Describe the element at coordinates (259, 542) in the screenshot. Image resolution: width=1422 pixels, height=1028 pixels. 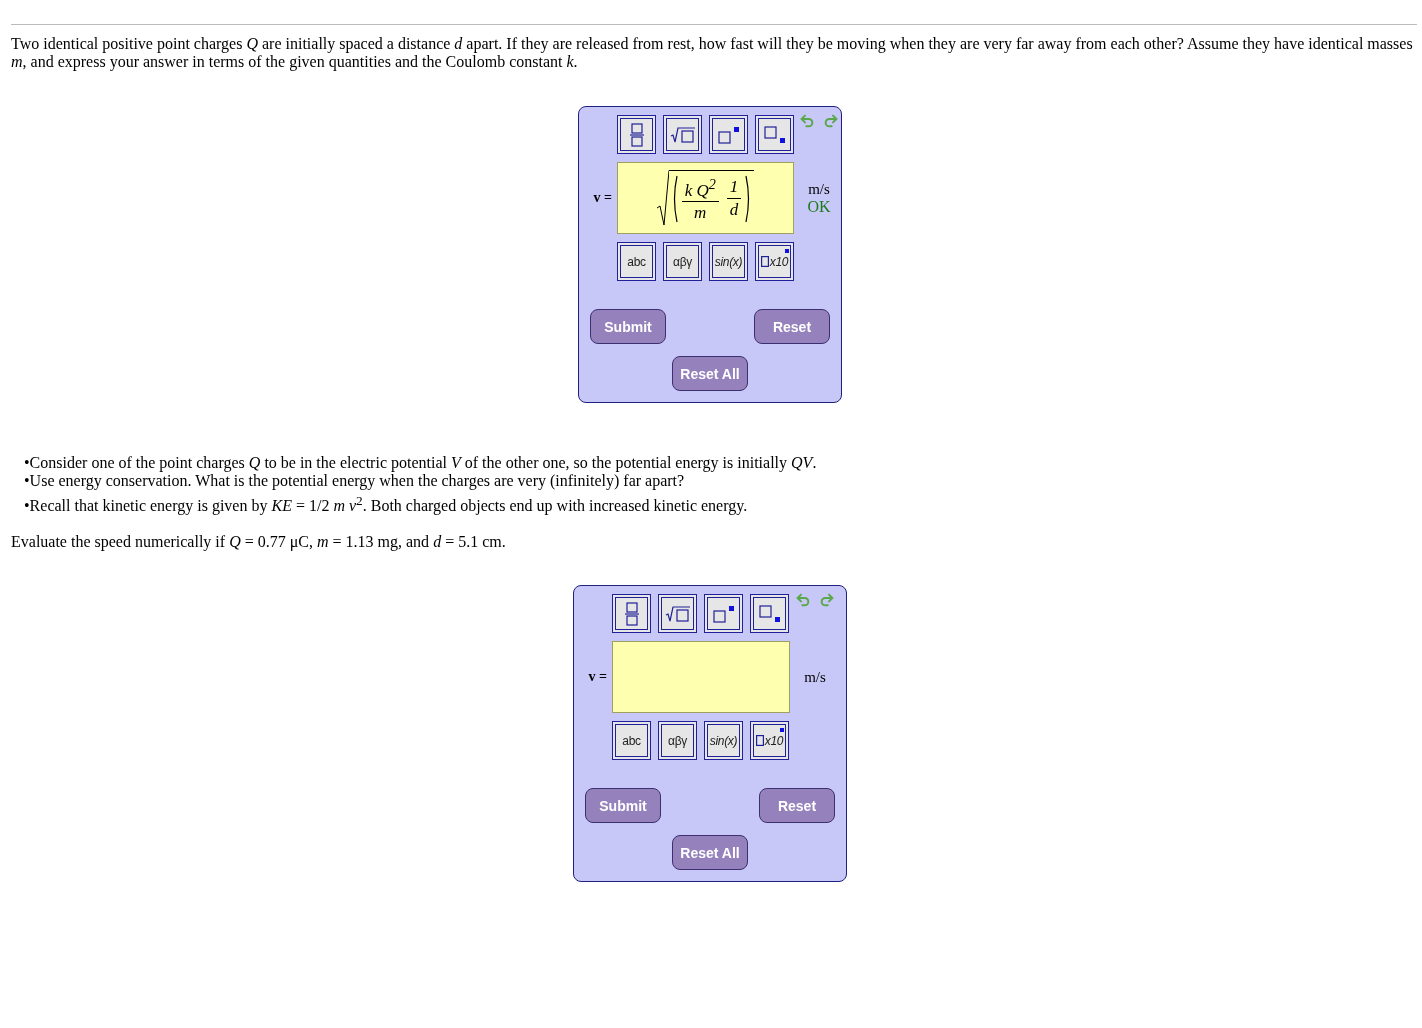
I see `evaluate-text: Evaluate the speed numerically if Q = 0.77 μC, m = 1.13 mg, and d = 5.1 cm.` at that location.